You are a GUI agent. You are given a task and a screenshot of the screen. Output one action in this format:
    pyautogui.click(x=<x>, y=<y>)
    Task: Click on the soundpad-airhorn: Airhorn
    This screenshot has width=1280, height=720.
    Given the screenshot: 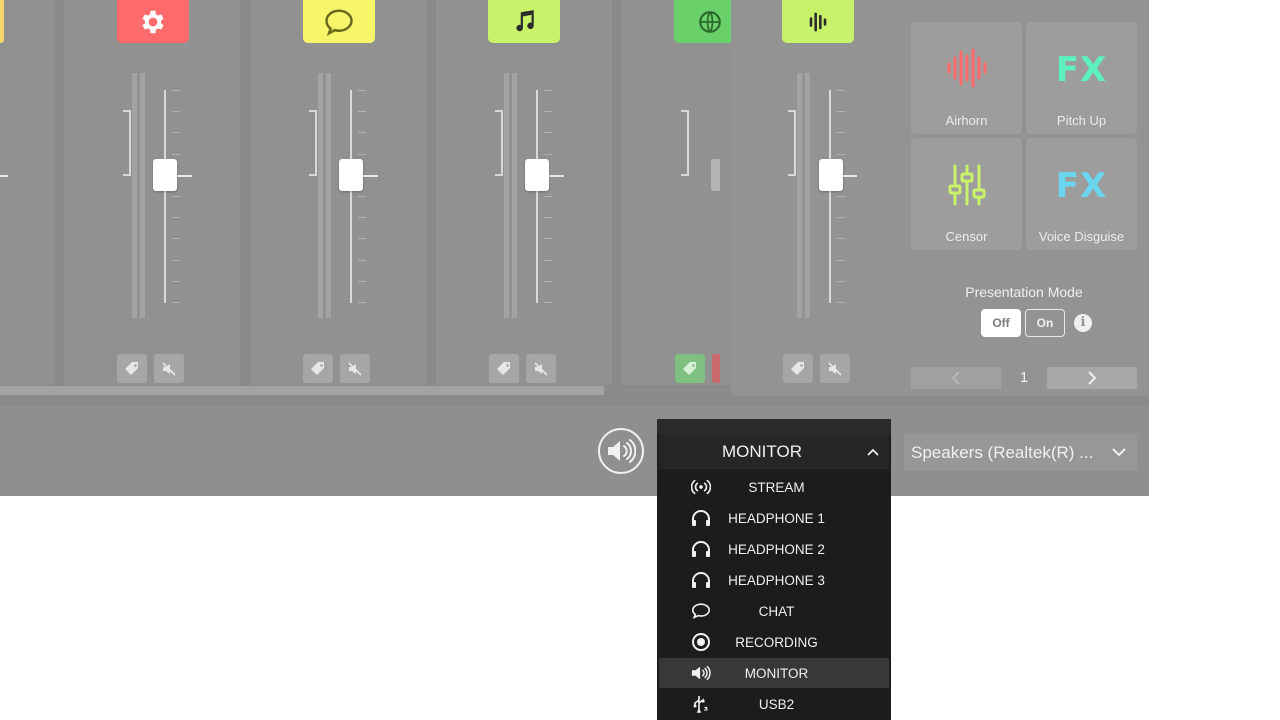 What is the action you would take?
    pyautogui.click(x=966, y=78)
    